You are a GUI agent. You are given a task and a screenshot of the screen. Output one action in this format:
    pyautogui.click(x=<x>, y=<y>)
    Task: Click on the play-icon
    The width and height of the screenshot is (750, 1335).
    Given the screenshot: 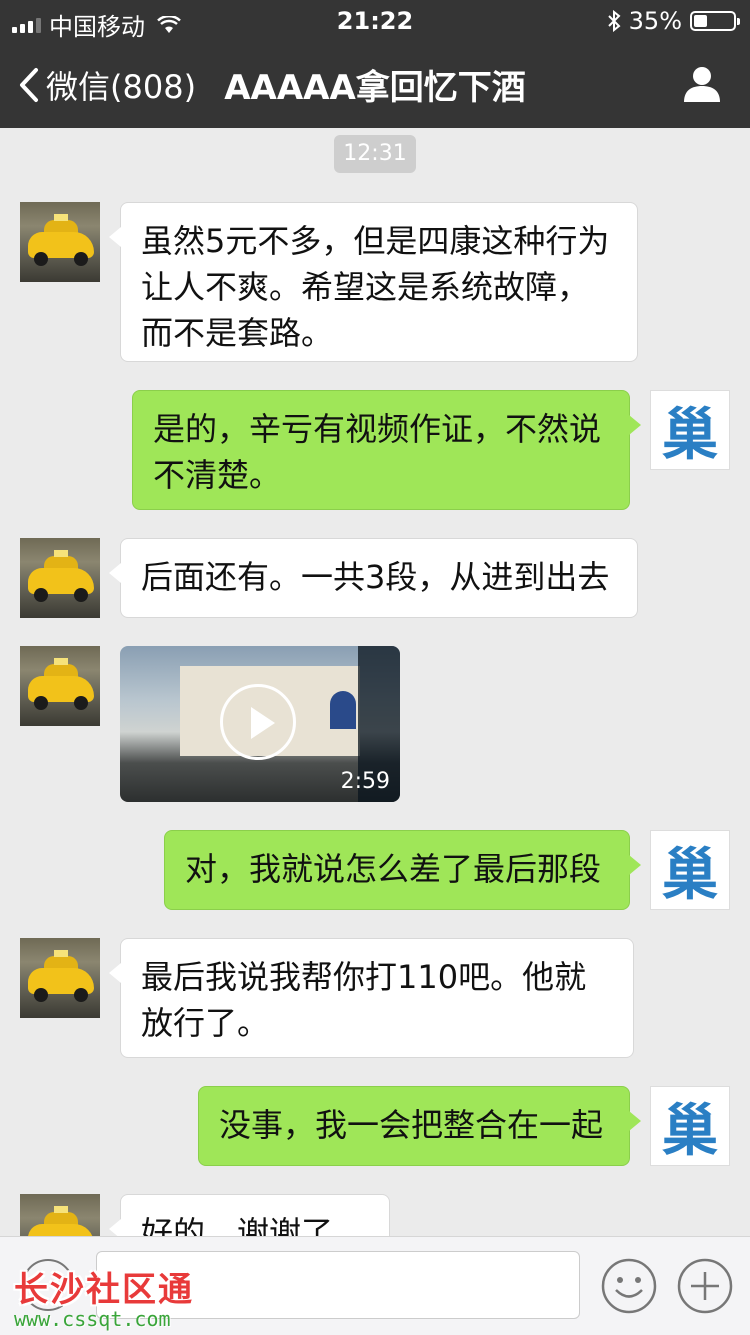 What is the action you would take?
    pyautogui.click(x=258, y=722)
    